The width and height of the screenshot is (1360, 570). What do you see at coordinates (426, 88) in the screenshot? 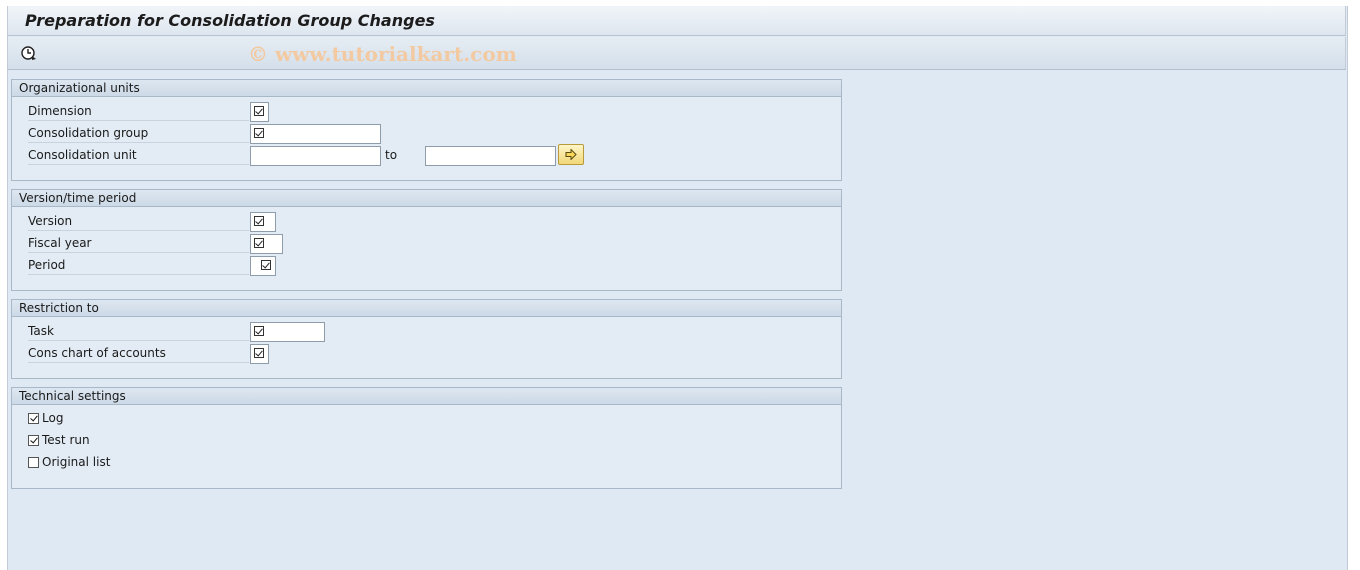
I see `group-header: Organizational units` at bounding box center [426, 88].